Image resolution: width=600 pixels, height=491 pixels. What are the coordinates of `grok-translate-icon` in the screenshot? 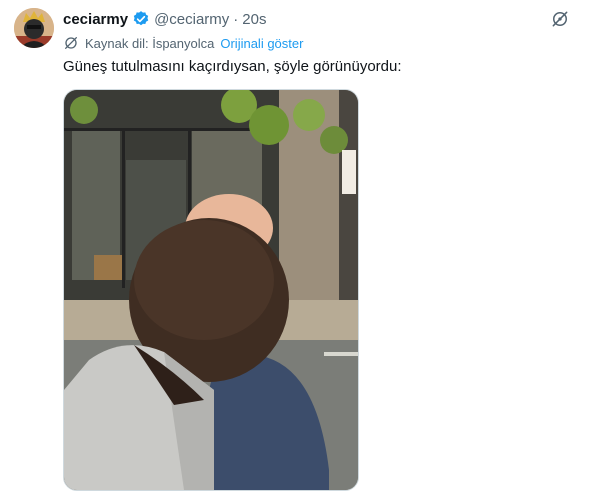 It's located at (71, 43).